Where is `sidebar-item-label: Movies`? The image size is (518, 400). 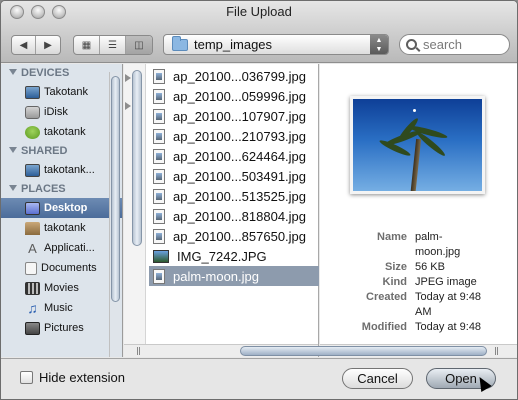
sidebar-item-label: Movies is located at coordinates (61, 288).